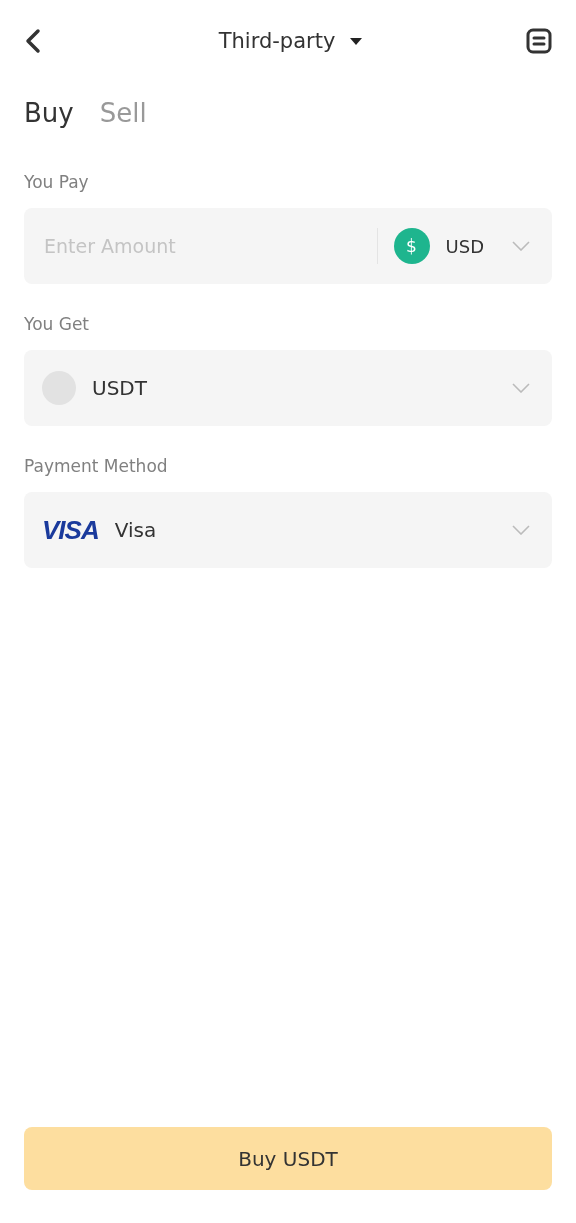 This screenshot has height=1223, width=576. Describe the element at coordinates (57, 182) in the screenshot. I see `field-label: You Pay` at that location.